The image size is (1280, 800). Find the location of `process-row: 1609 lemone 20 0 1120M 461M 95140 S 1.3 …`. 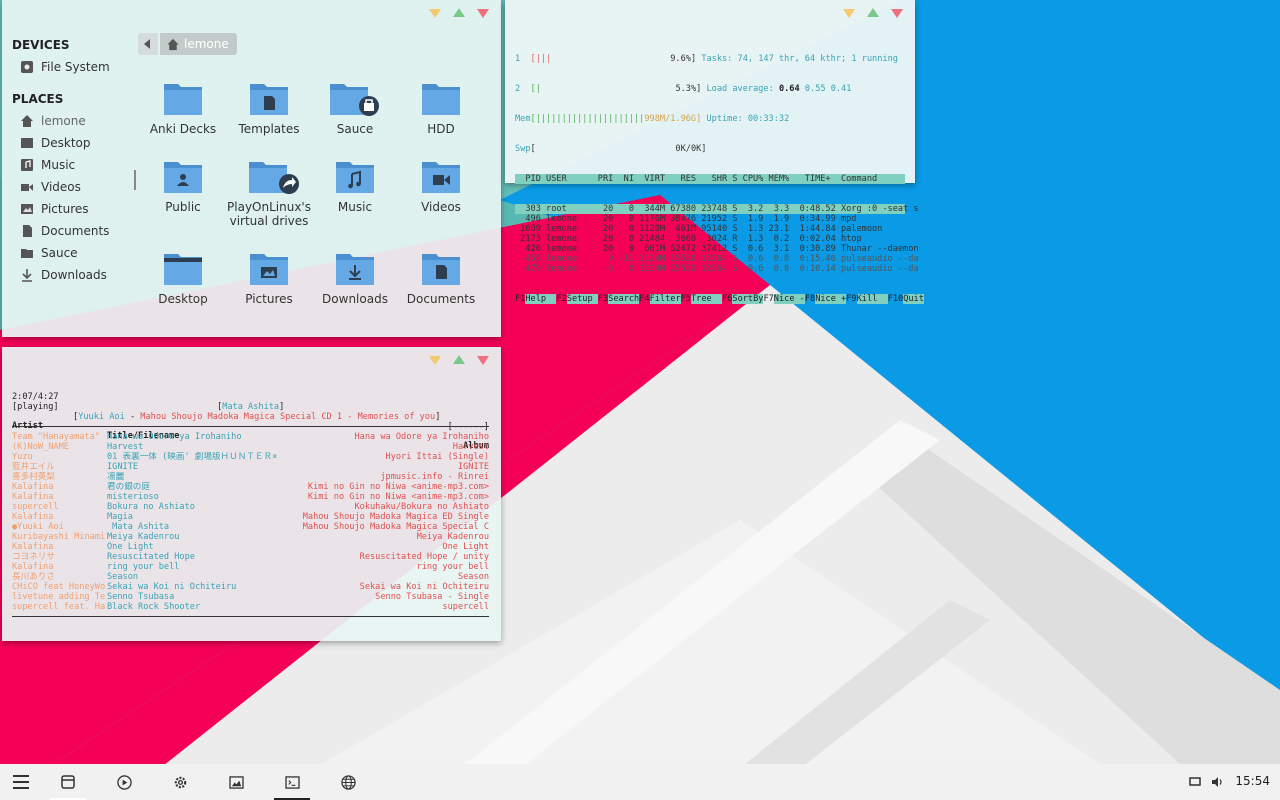

process-row: 1609 lemone 20 0 1120M 461M 95140 S 1.3 … is located at coordinates (719, 229).